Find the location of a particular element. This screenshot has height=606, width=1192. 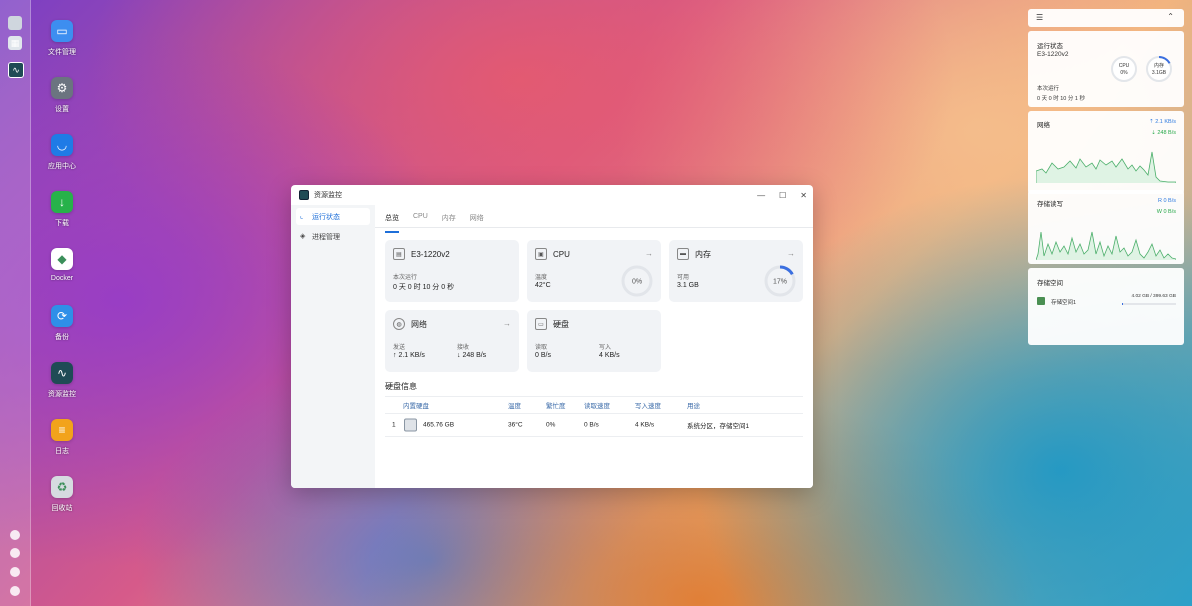

storage-widget: 存储空间 存储空间1 4.02 GB / 399.63 GB is located at coordinates (1106, 306).